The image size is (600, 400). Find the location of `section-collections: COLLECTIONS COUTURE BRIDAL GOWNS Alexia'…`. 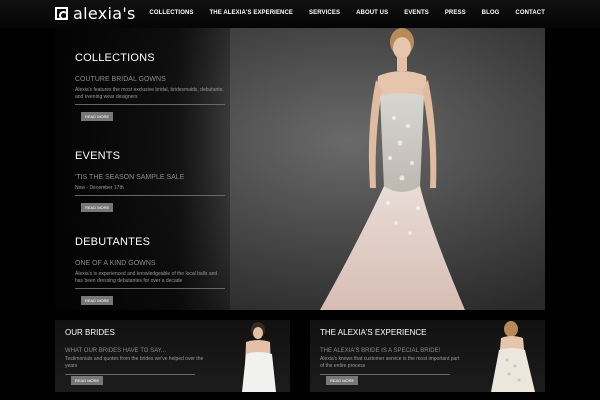

section-collections: COLLECTIONS COUTURE BRIDAL GOWNS Alexia'… is located at coordinates (150, 87).